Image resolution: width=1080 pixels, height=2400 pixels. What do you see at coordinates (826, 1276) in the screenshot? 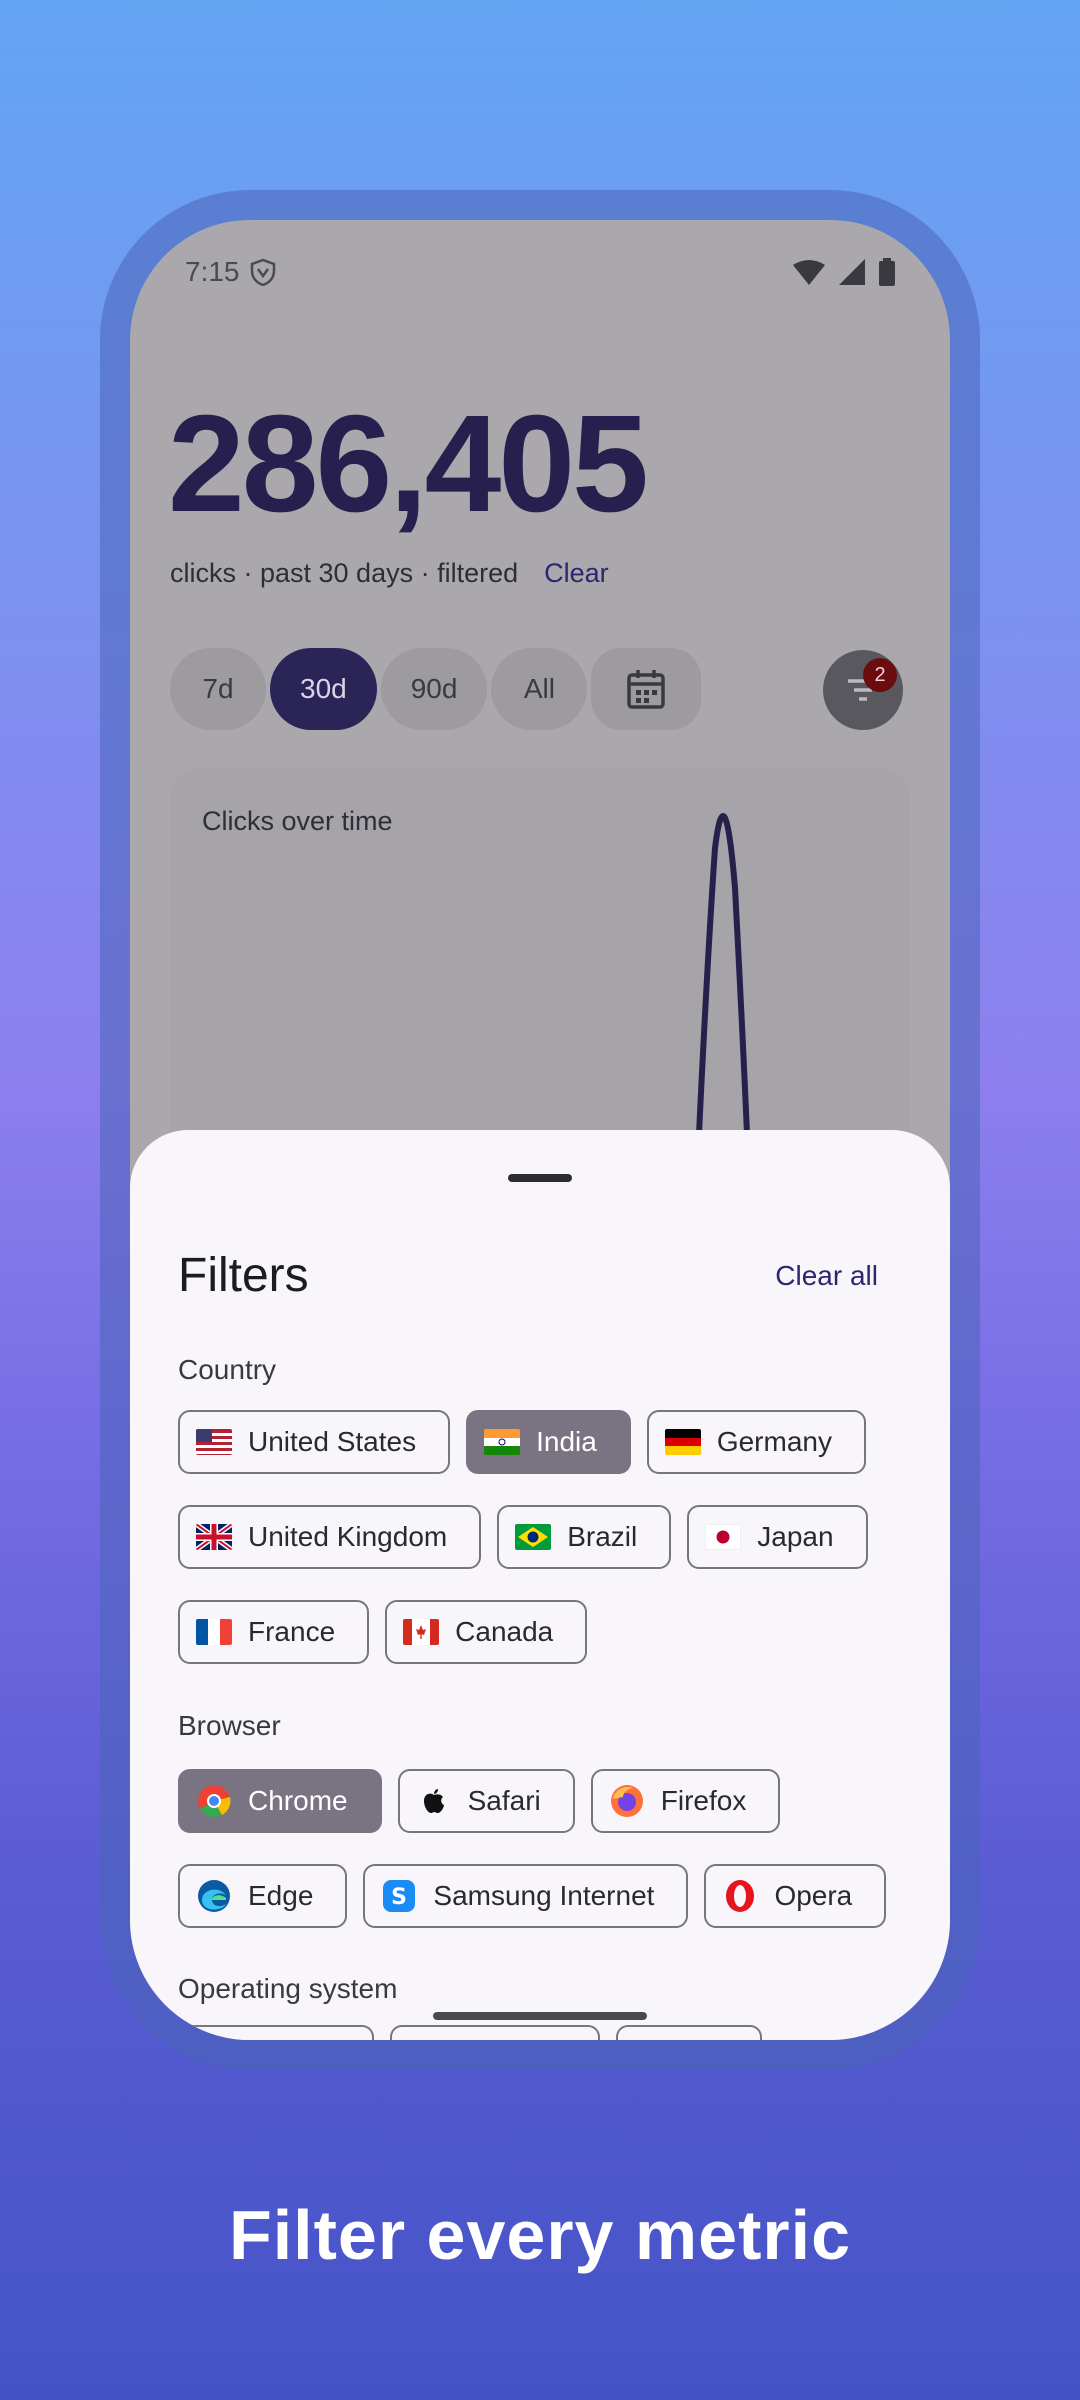
I see `clear-all-button: Clear all` at bounding box center [826, 1276].